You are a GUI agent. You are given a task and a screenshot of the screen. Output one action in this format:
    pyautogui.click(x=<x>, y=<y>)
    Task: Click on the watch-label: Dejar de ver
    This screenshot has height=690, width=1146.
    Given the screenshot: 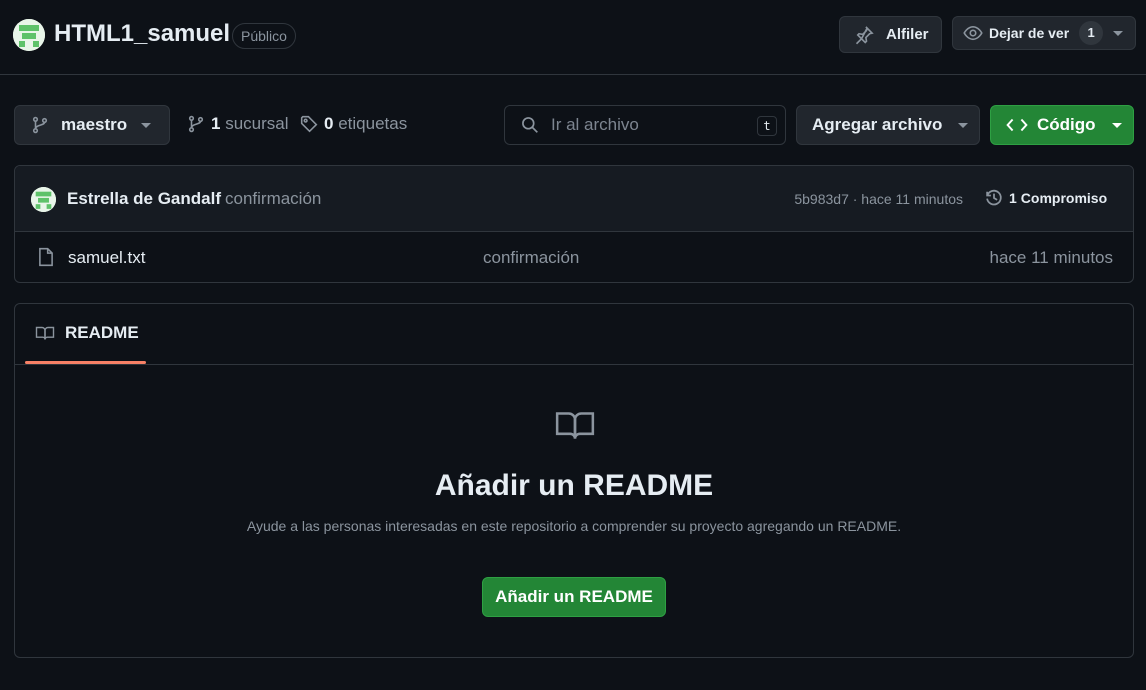 What is the action you would take?
    pyautogui.click(x=1029, y=33)
    